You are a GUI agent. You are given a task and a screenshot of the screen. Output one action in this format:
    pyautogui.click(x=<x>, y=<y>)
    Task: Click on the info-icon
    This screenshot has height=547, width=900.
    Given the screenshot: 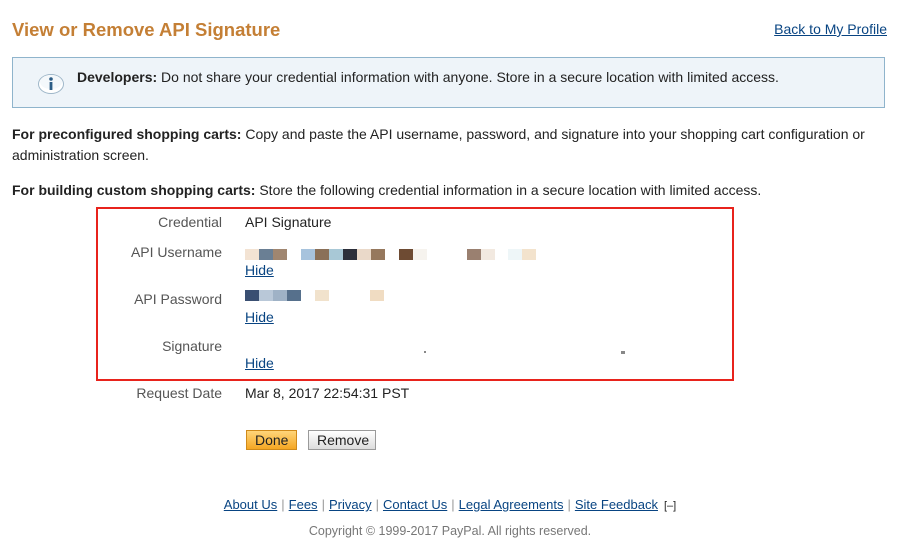 What is the action you would take?
    pyautogui.click(x=51, y=84)
    